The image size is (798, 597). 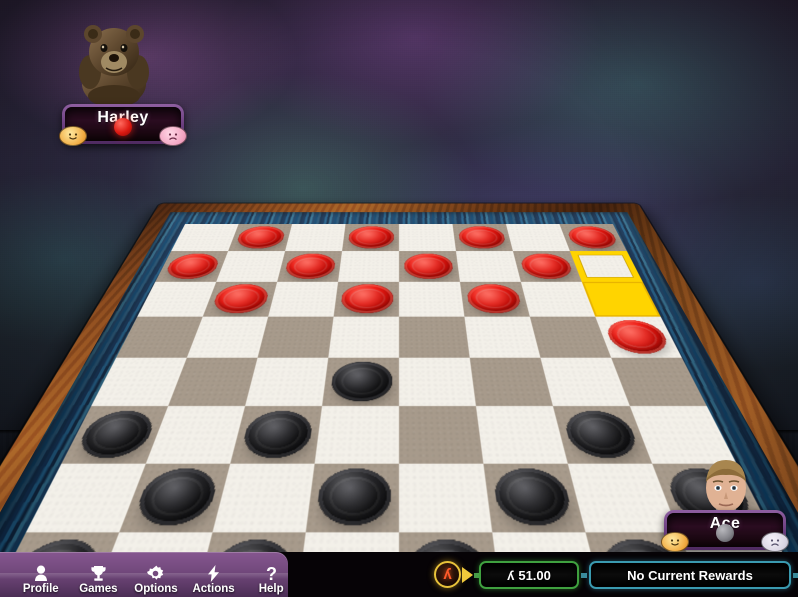 What do you see at coordinates (584, 575) in the screenshot?
I see `rewards-left-tick` at bounding box center [584, 575].